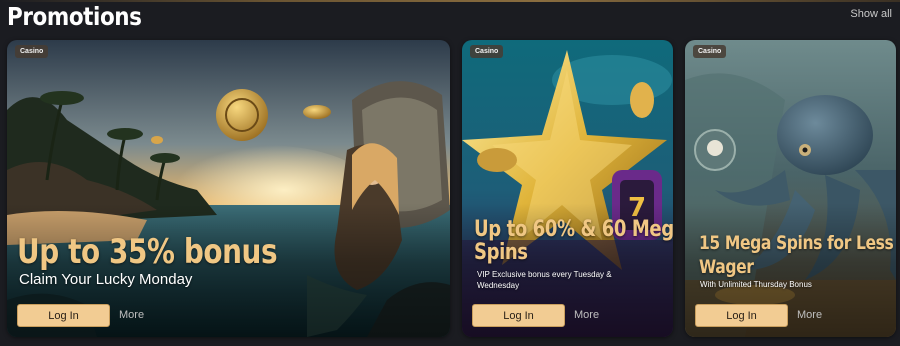 This screenshot has width=900, height=346. What do you see at coordinates (726, 267) in the screenshot?
I see `promo-title-line-2: Wager` at bounding box center [726, 267].